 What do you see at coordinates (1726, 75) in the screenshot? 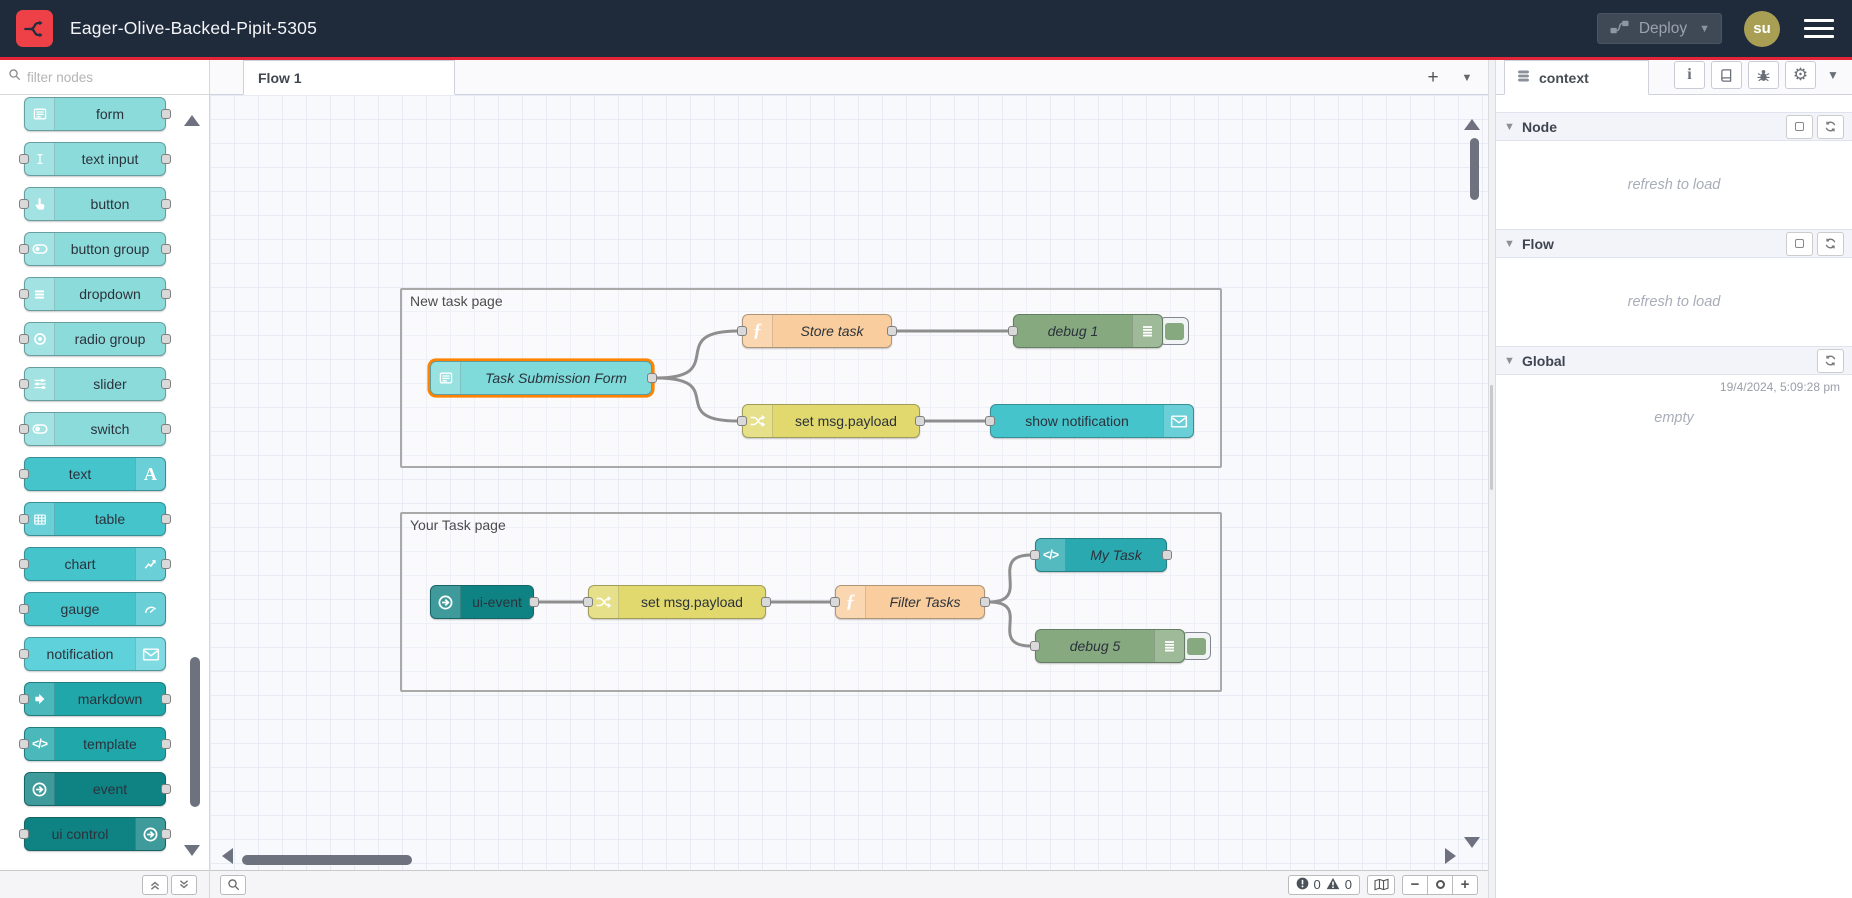
I see `tab-help-button` at bounding box center [1726, 75].